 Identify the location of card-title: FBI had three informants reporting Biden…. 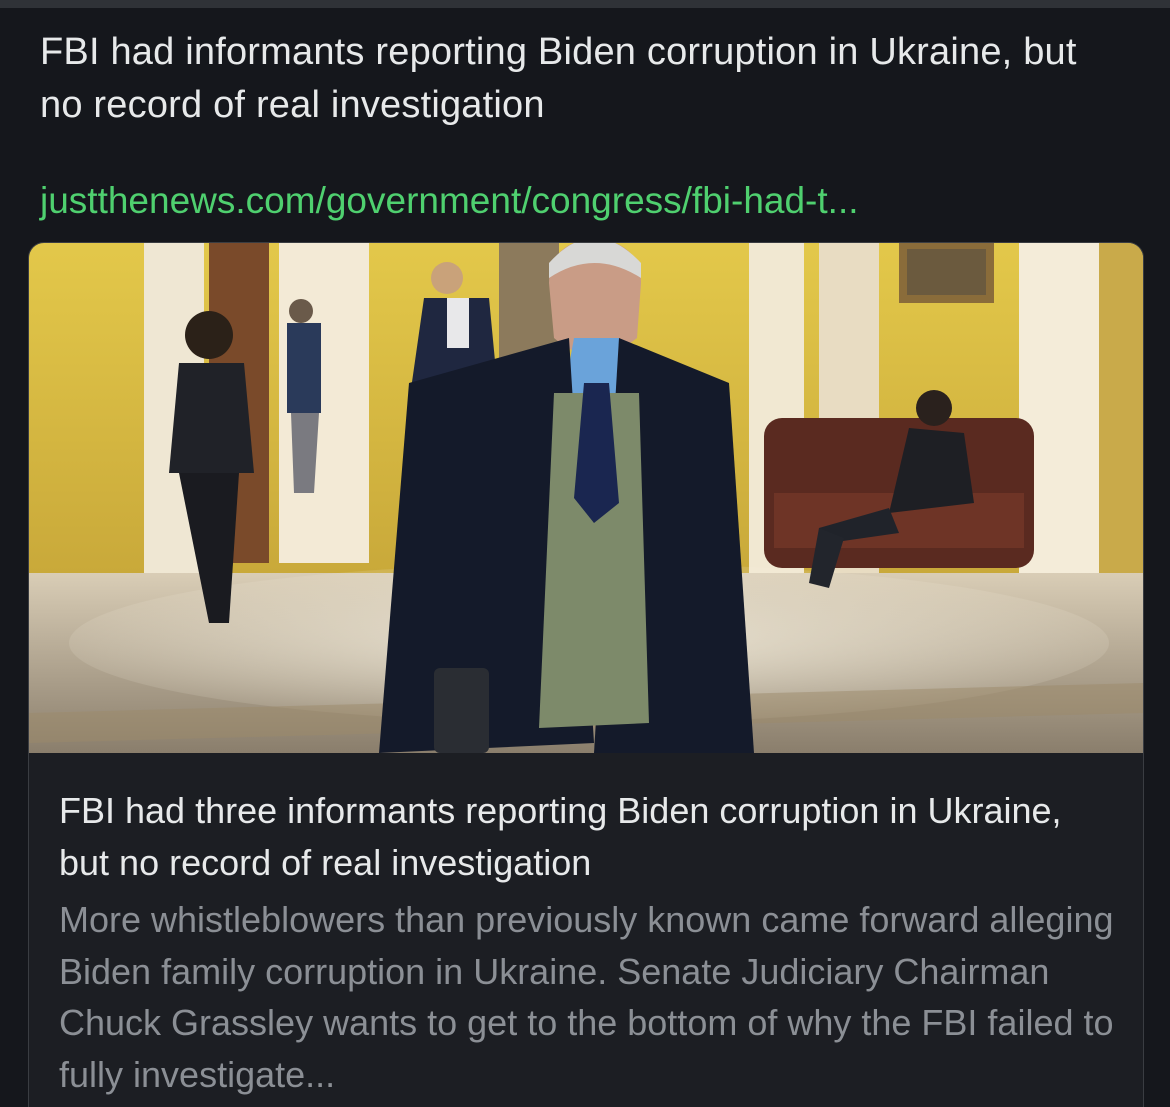
(560, 836).